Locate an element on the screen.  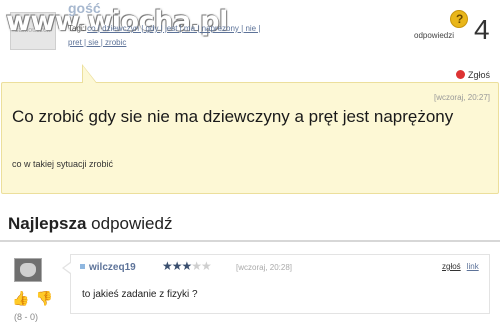
bubble-pointer-inner is located at coordinates (89, 74).